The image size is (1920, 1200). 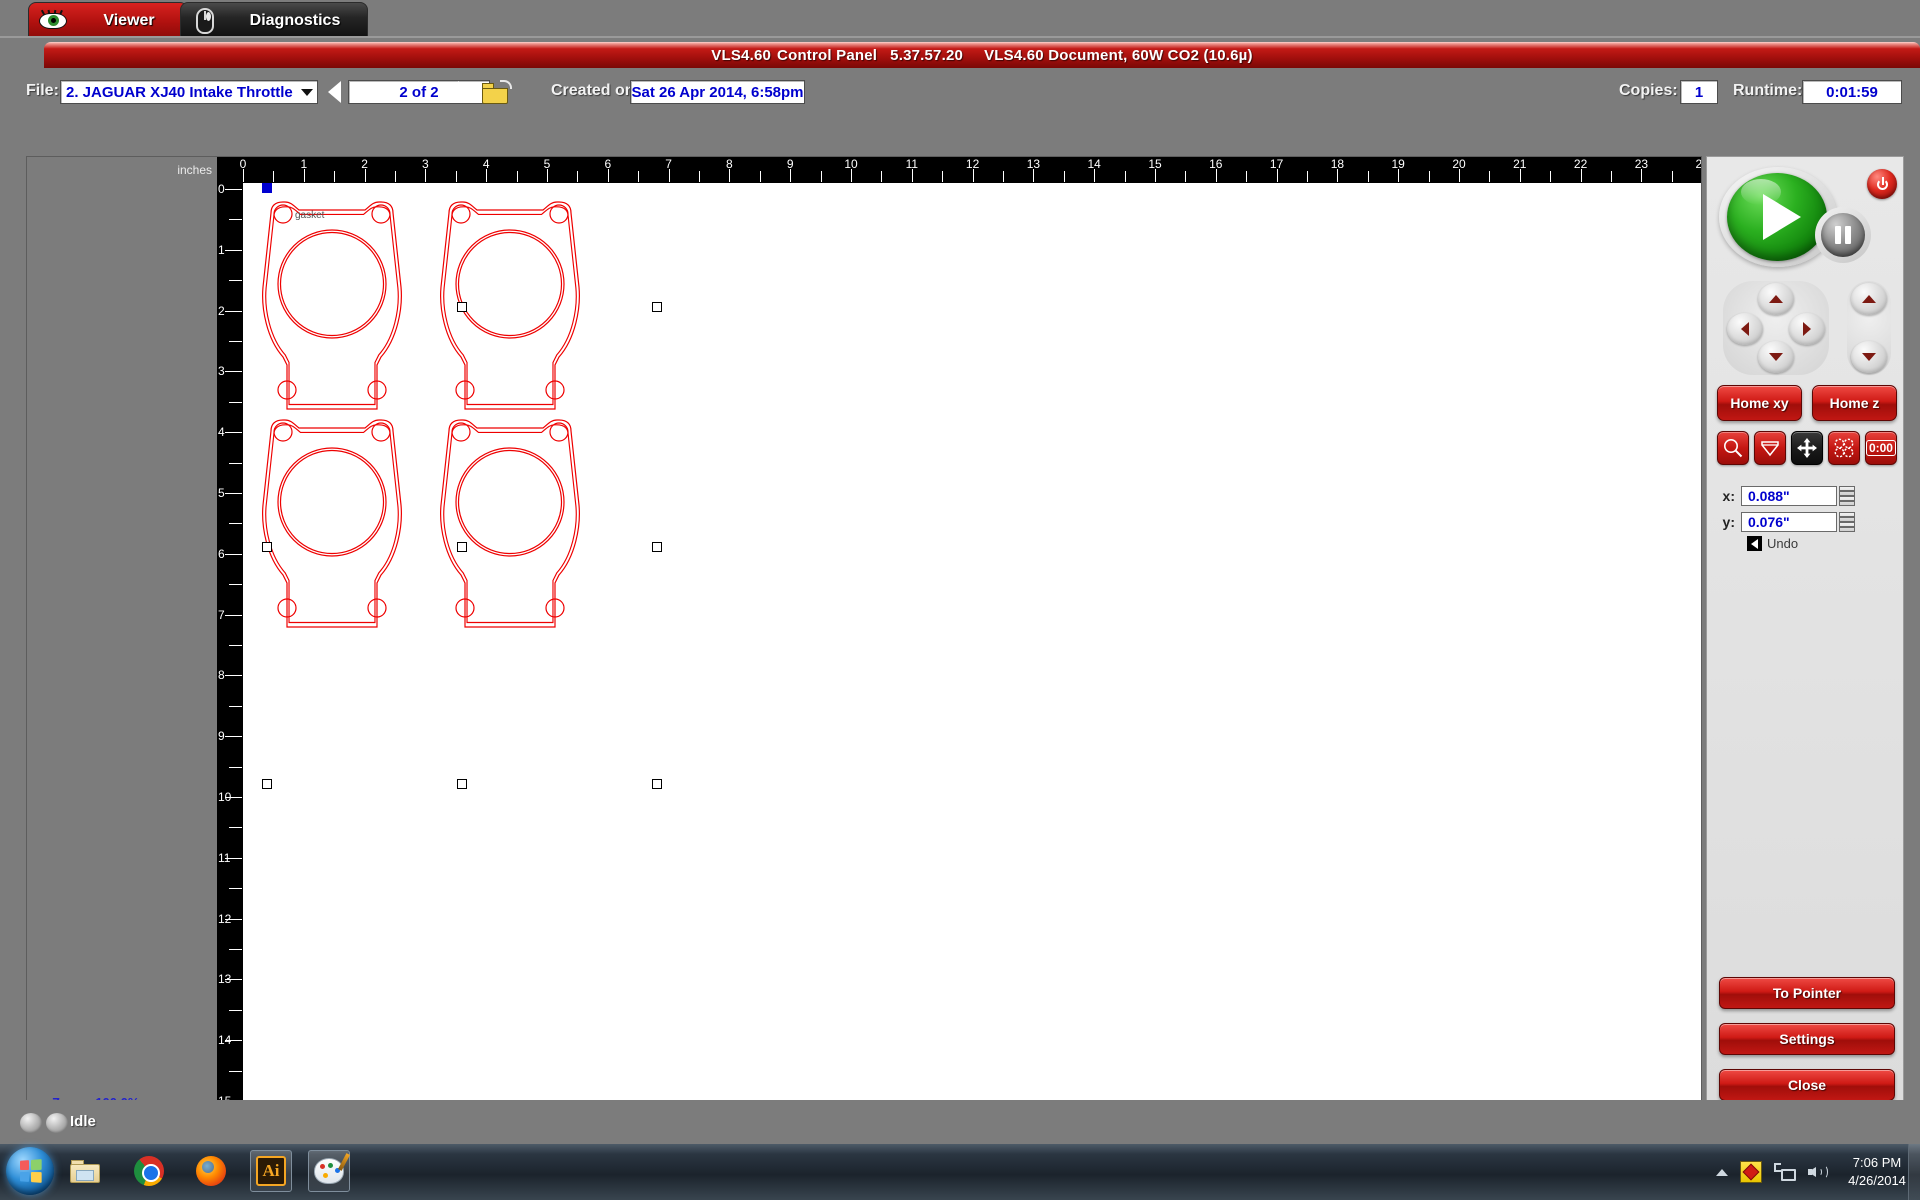 What do you see at coordinates (329, 1171) in the screenshot?
I see `paint-icon` at bounding box center [329, 1171].